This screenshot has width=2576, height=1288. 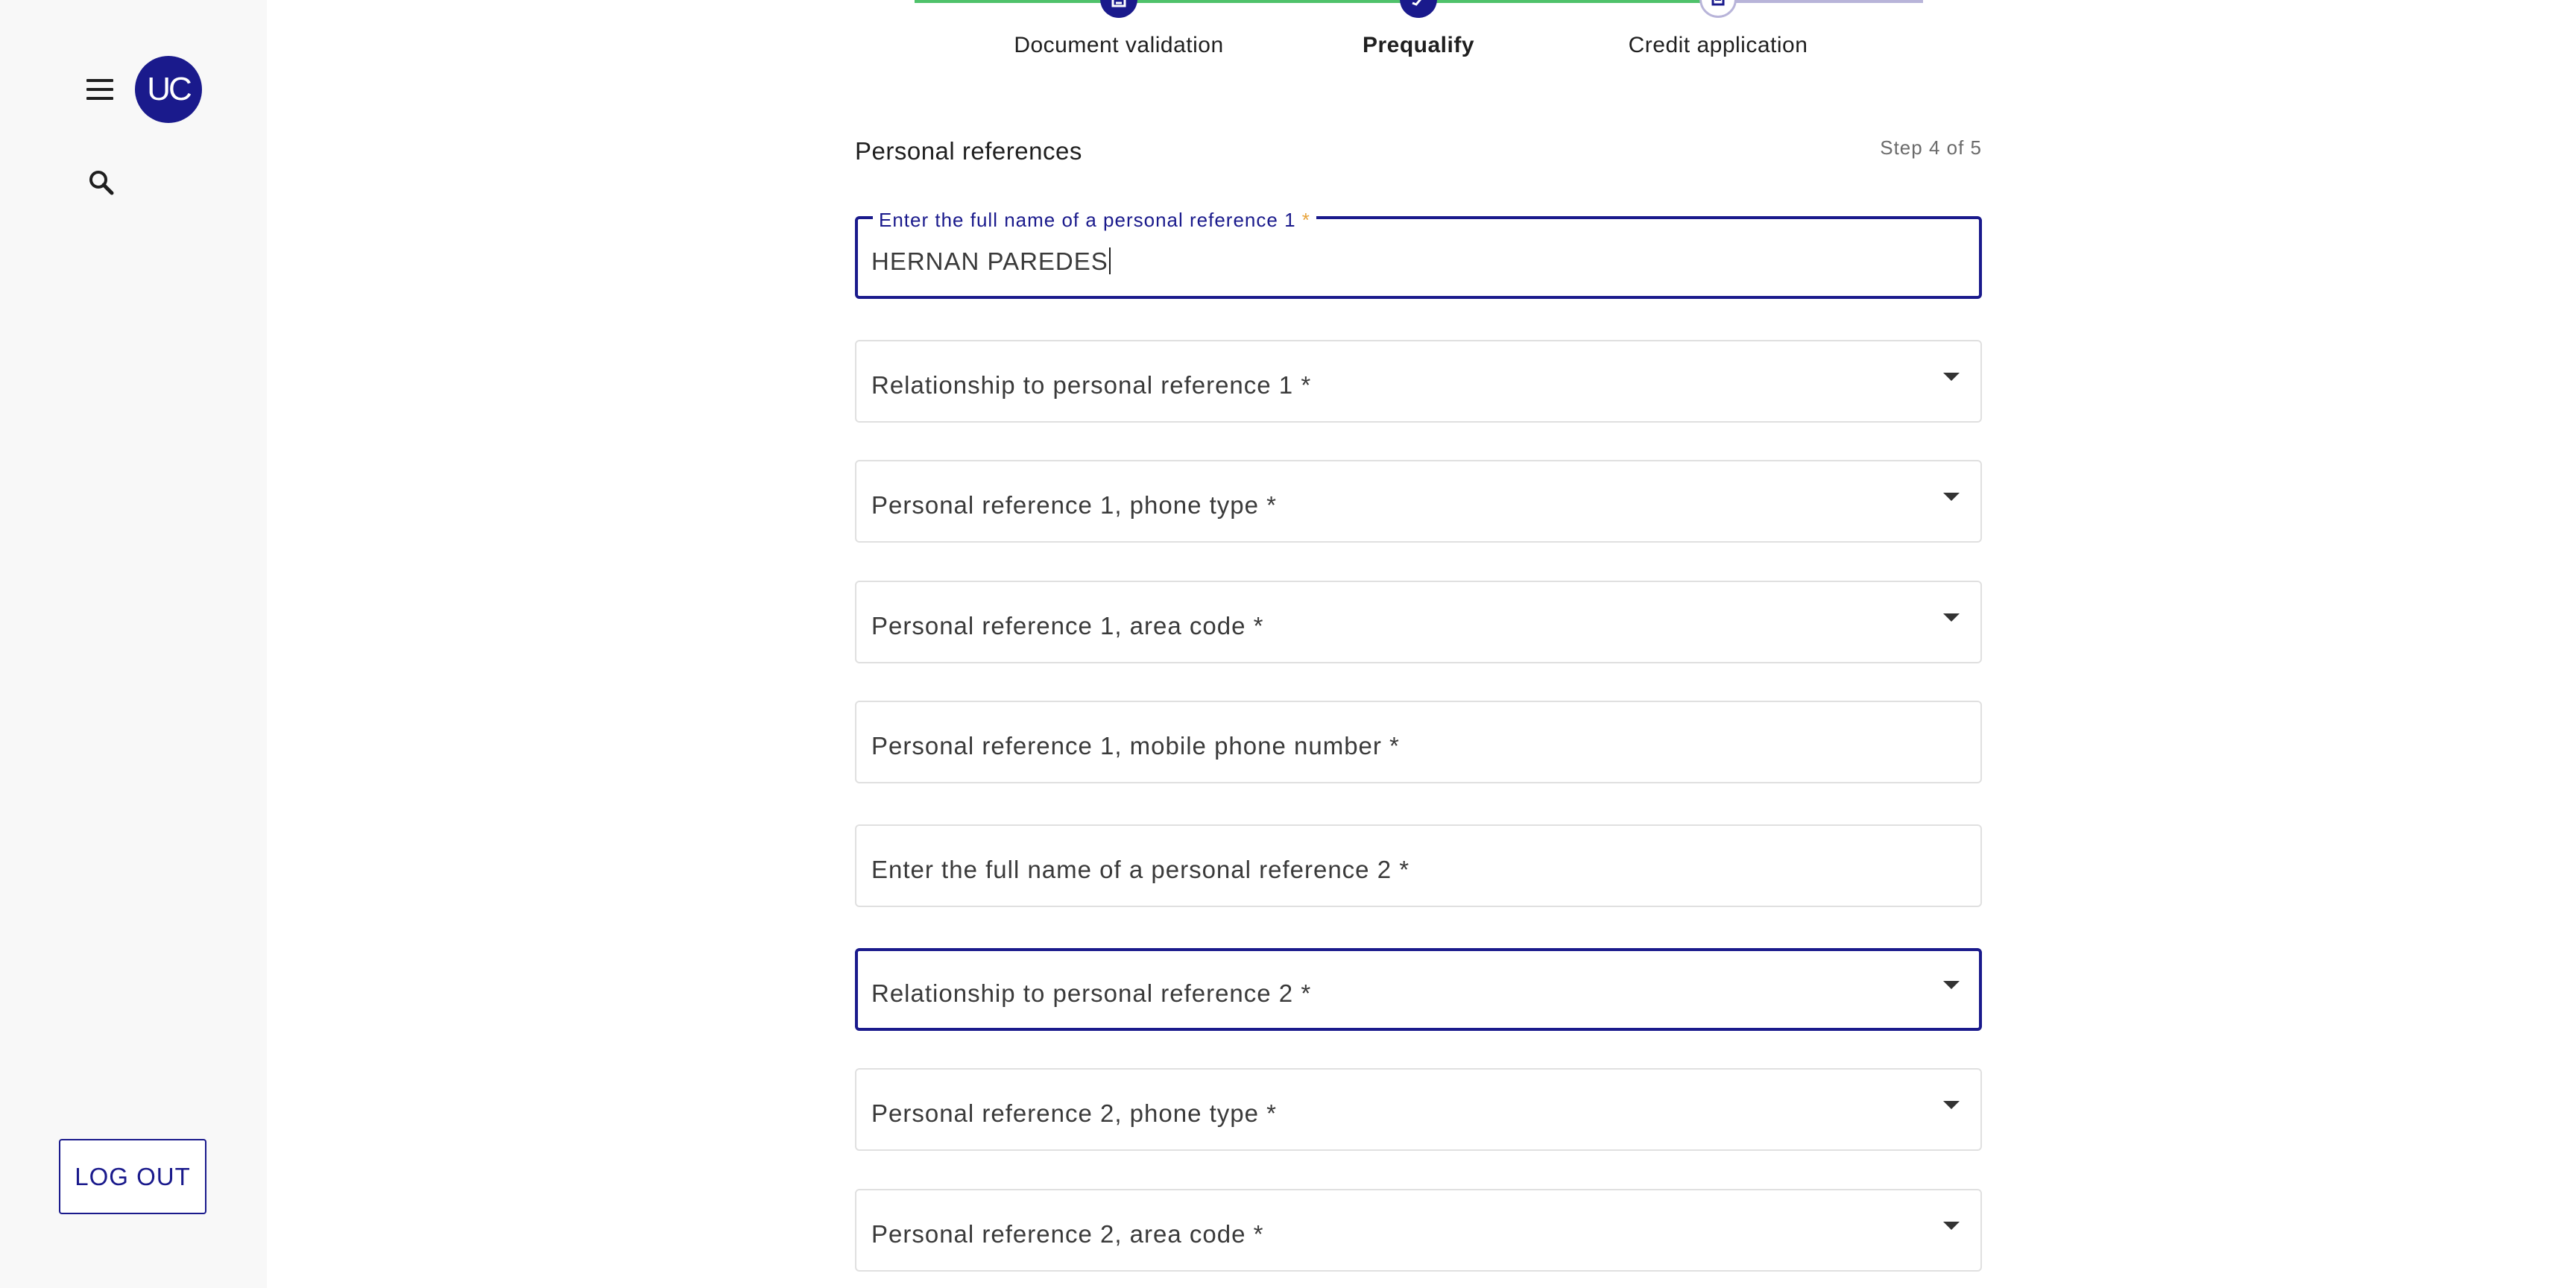 I want to click on credit-application-step-icon, so click(x=1718, y=9).